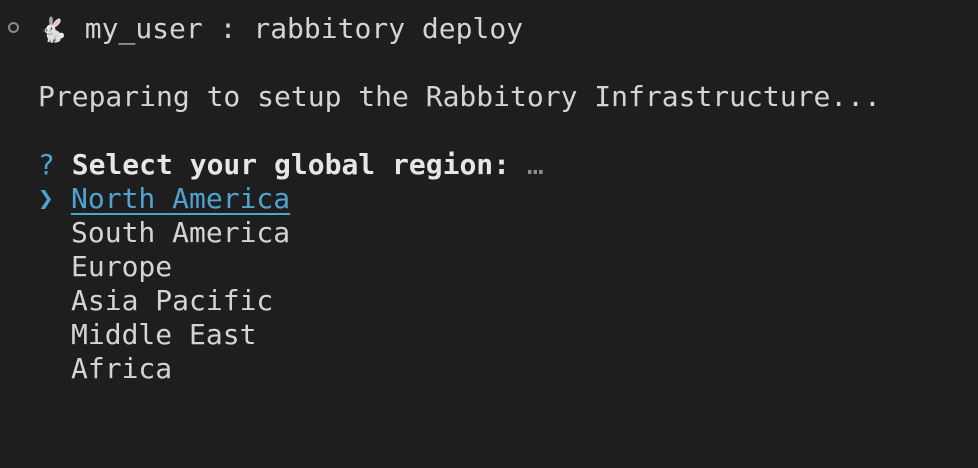  What do you see at coordinates (13, 27) in the screenshot?
I see `status-circle-icon` at bounding box center [13, 27].